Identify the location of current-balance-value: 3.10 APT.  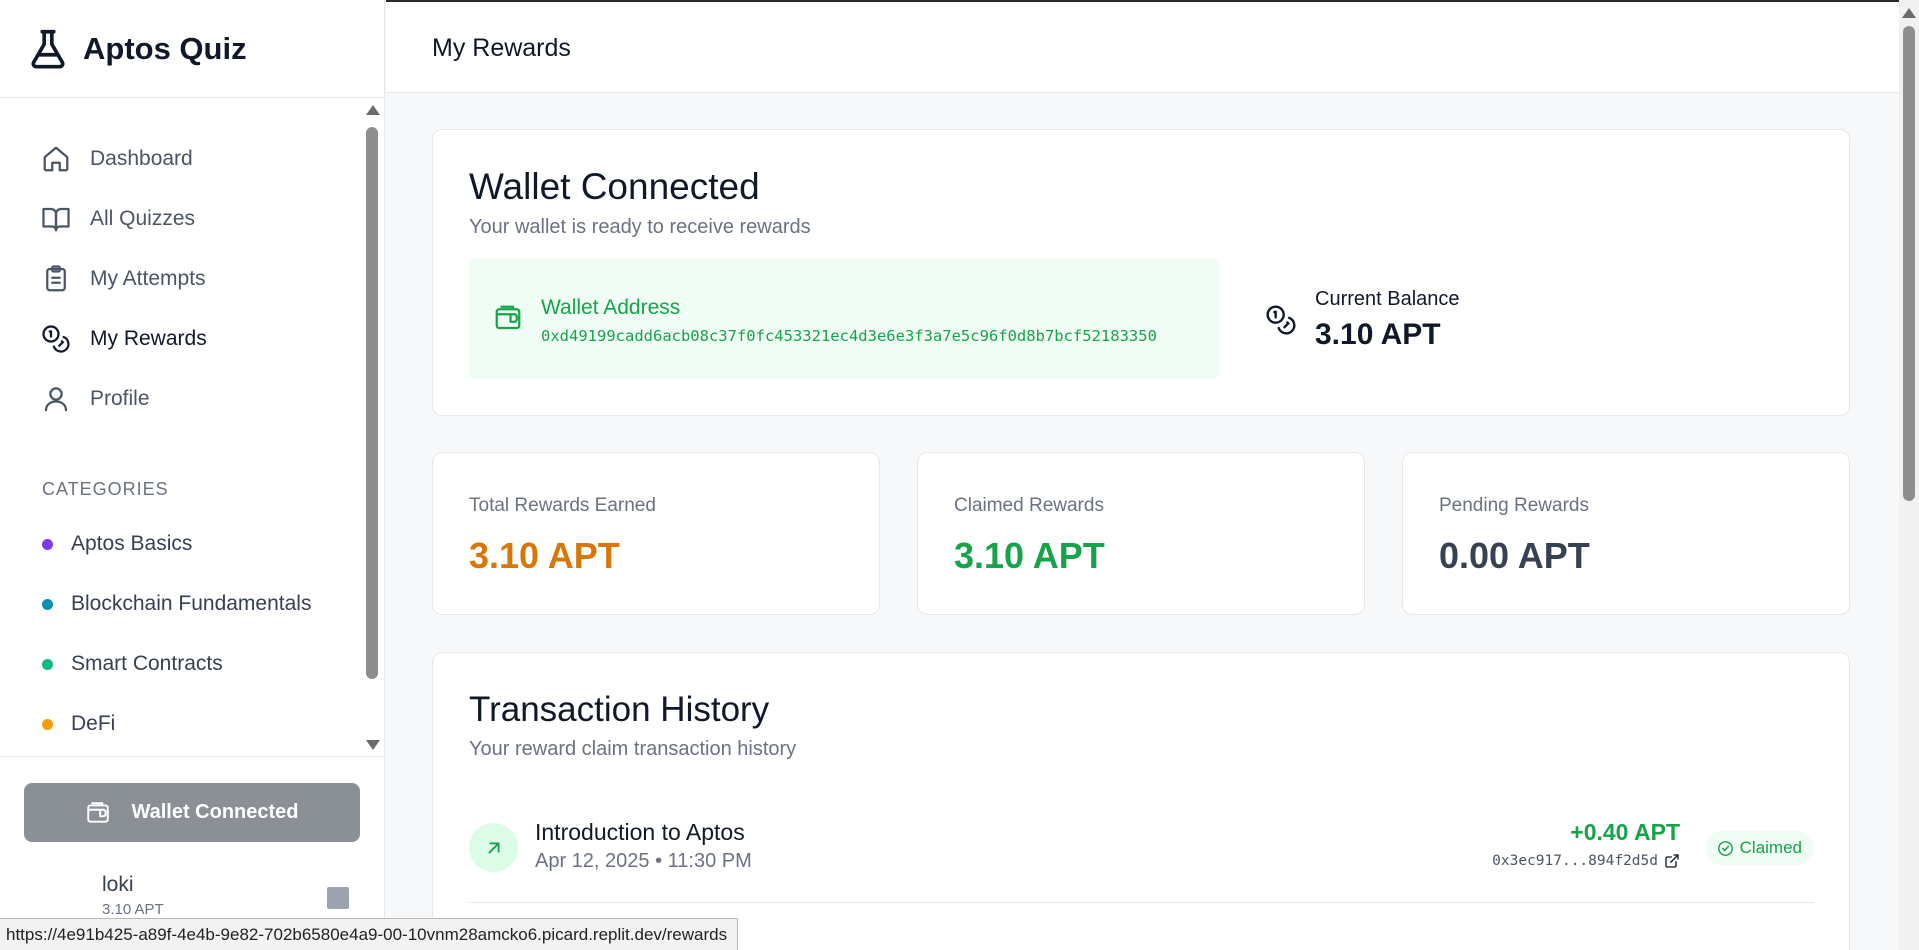
(1378, 334).